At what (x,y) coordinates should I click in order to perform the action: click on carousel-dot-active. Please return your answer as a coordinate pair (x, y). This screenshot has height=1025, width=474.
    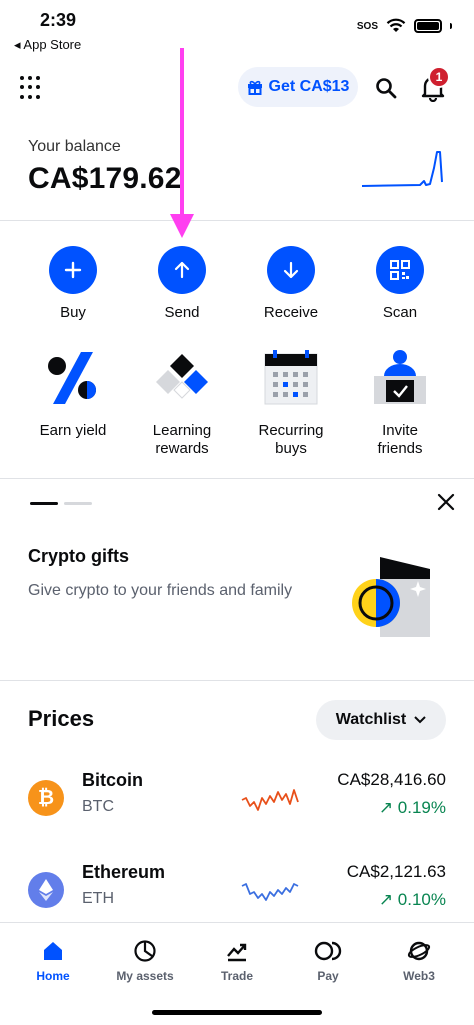
    Looking at the image, I should click on (44, 503).